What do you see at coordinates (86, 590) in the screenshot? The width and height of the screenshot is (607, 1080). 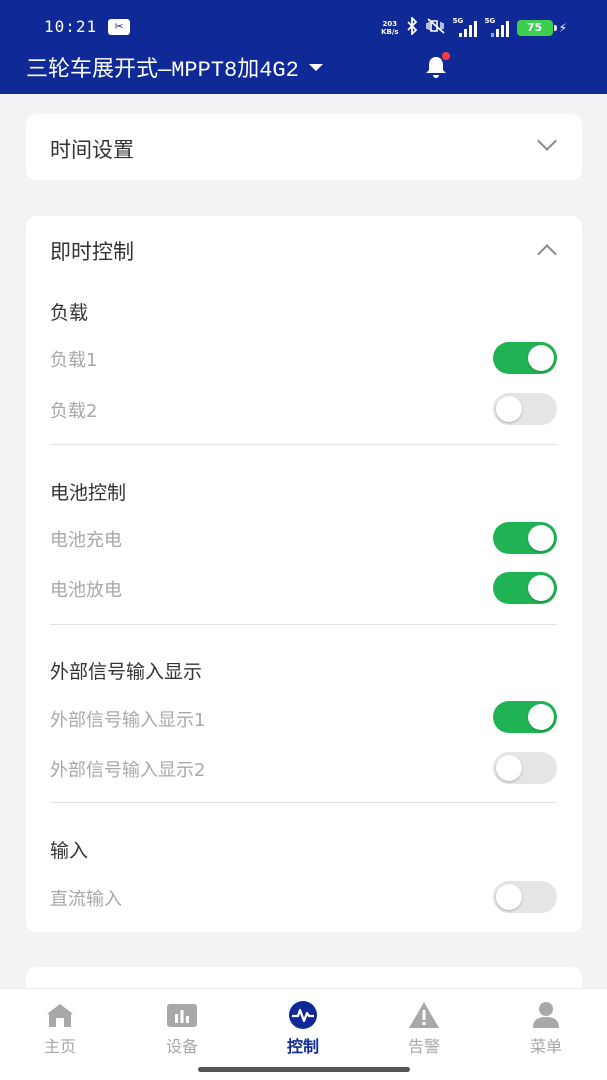 I see `row-label-battery-discharge: 电池放电` at bounding box center [86, 590].